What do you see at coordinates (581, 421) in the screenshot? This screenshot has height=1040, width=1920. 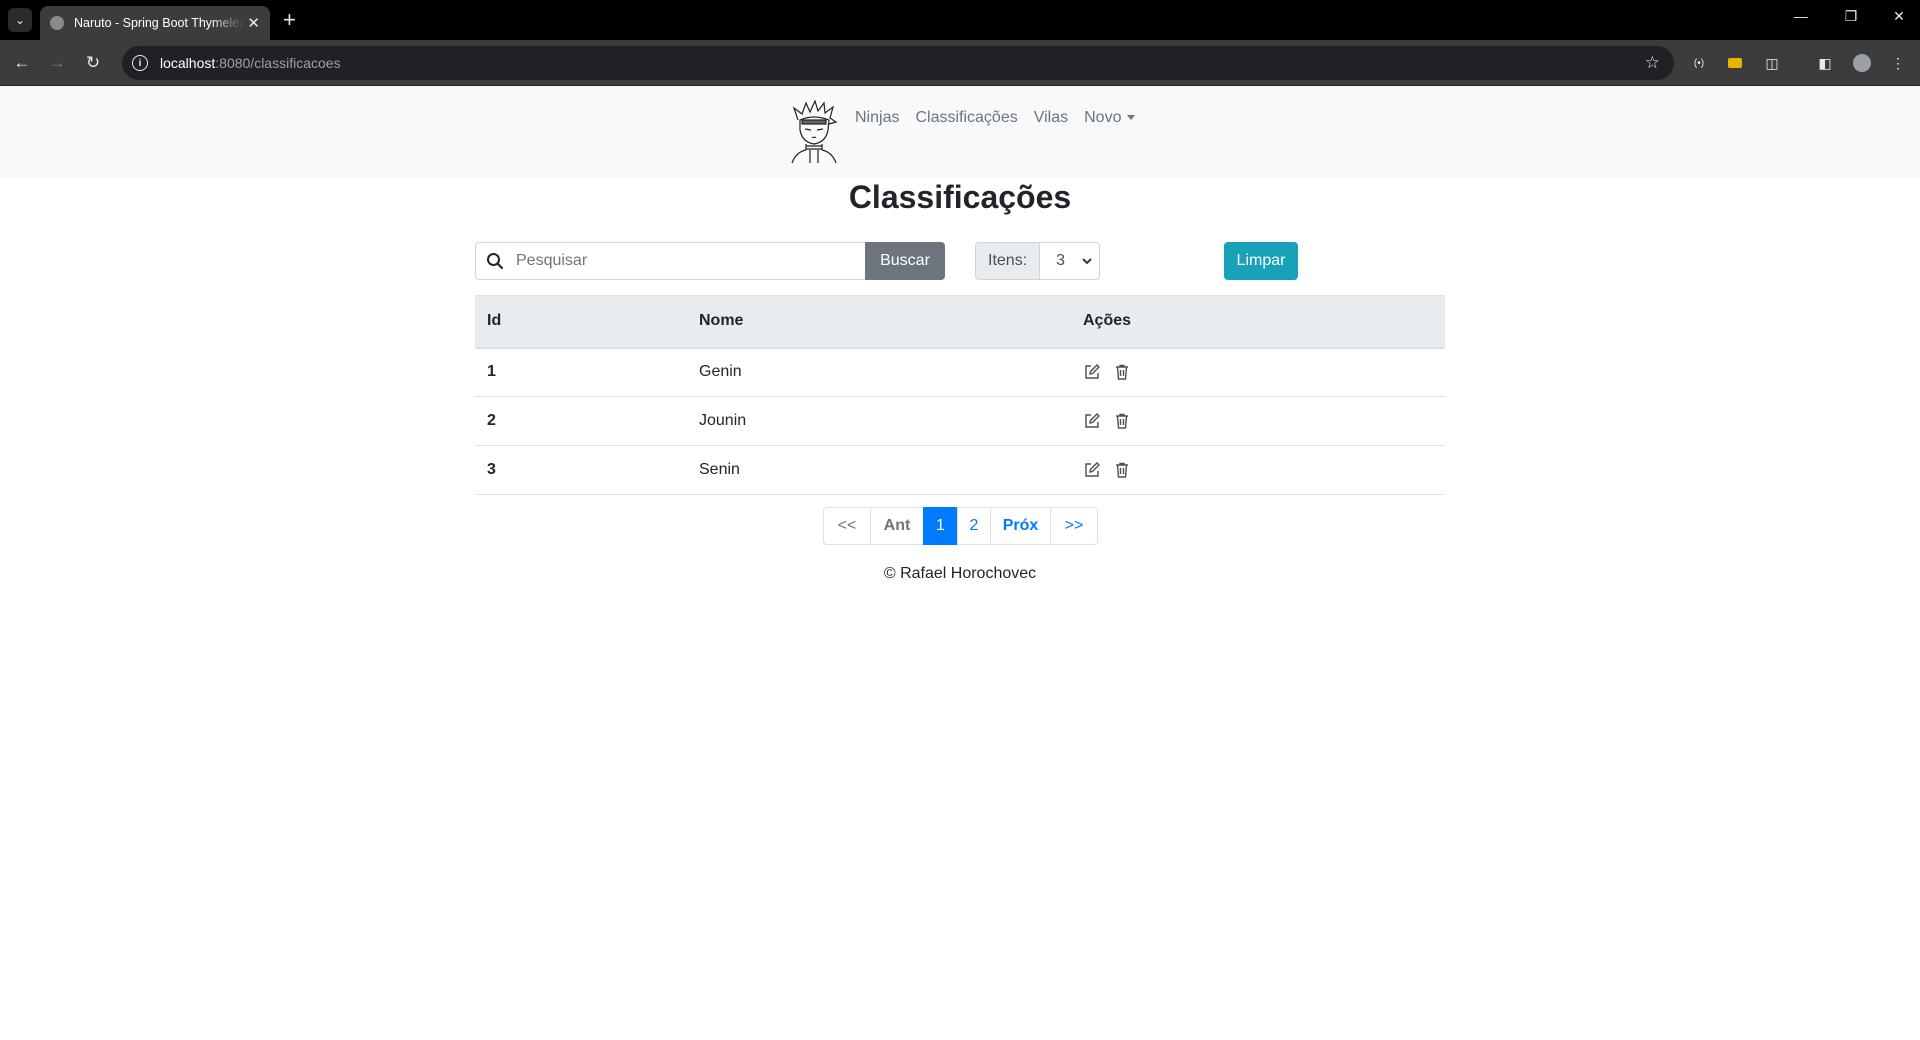 I see `cell-id: 2` at bounding box center [581, 421].